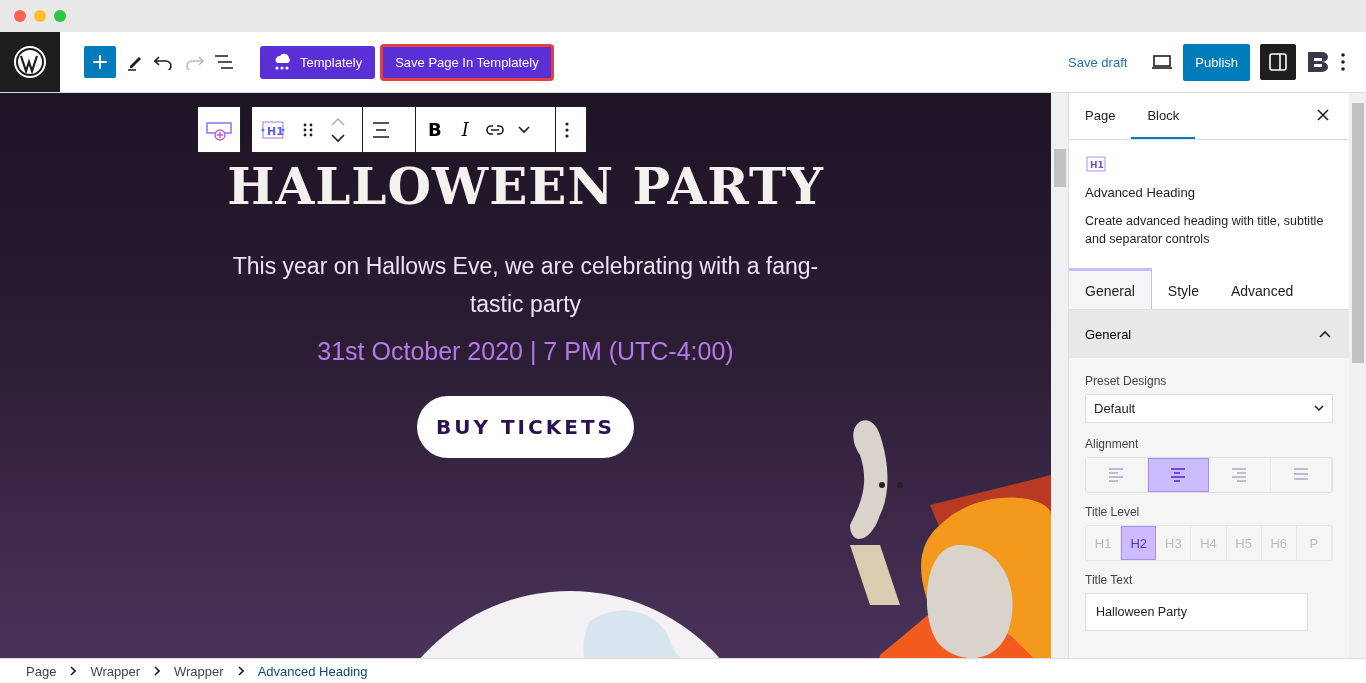 This screenshot has width=1366, height=683. Describe the element at coordinates (1209, 408) in the screenshot. I see `preset-select: Default` at that location.